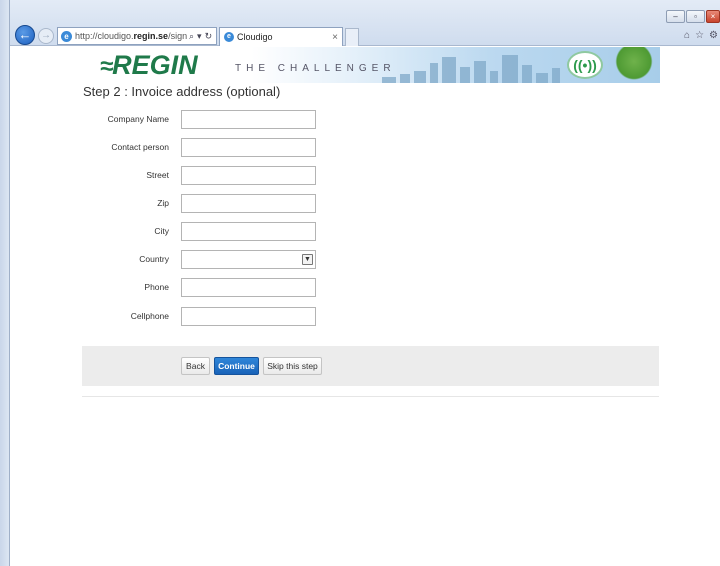 This screenshot has height=566, width=720. I want to click on phone-label: Phone, so click(156, 287).